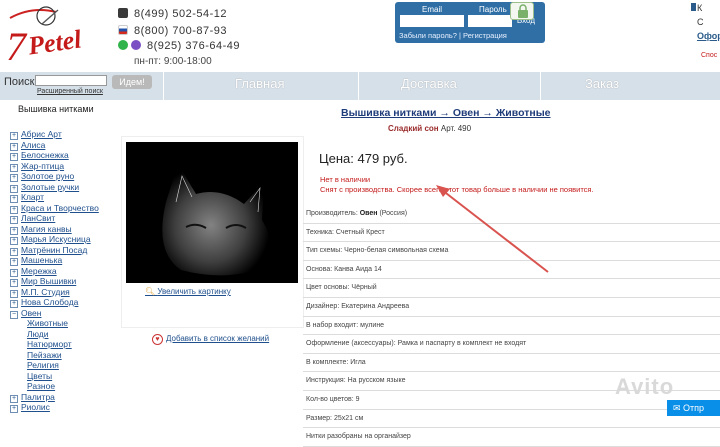 The width and height of the screenshot is (720, 447). Describe the element at coordinates (493, 9) in the screenshot. I see `password-label: Пароль` at that location.